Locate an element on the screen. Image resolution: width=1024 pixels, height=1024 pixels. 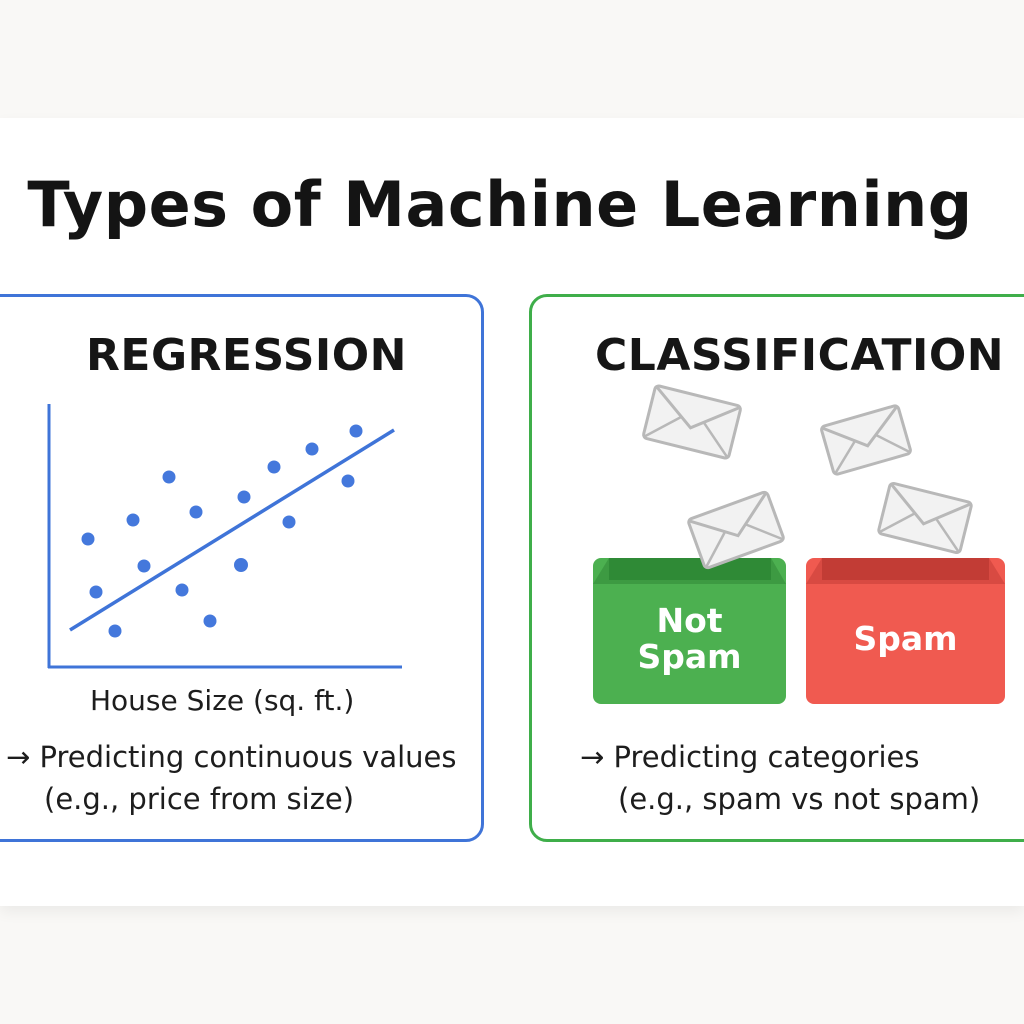
bin-rims is located at coordinates (799, 484).